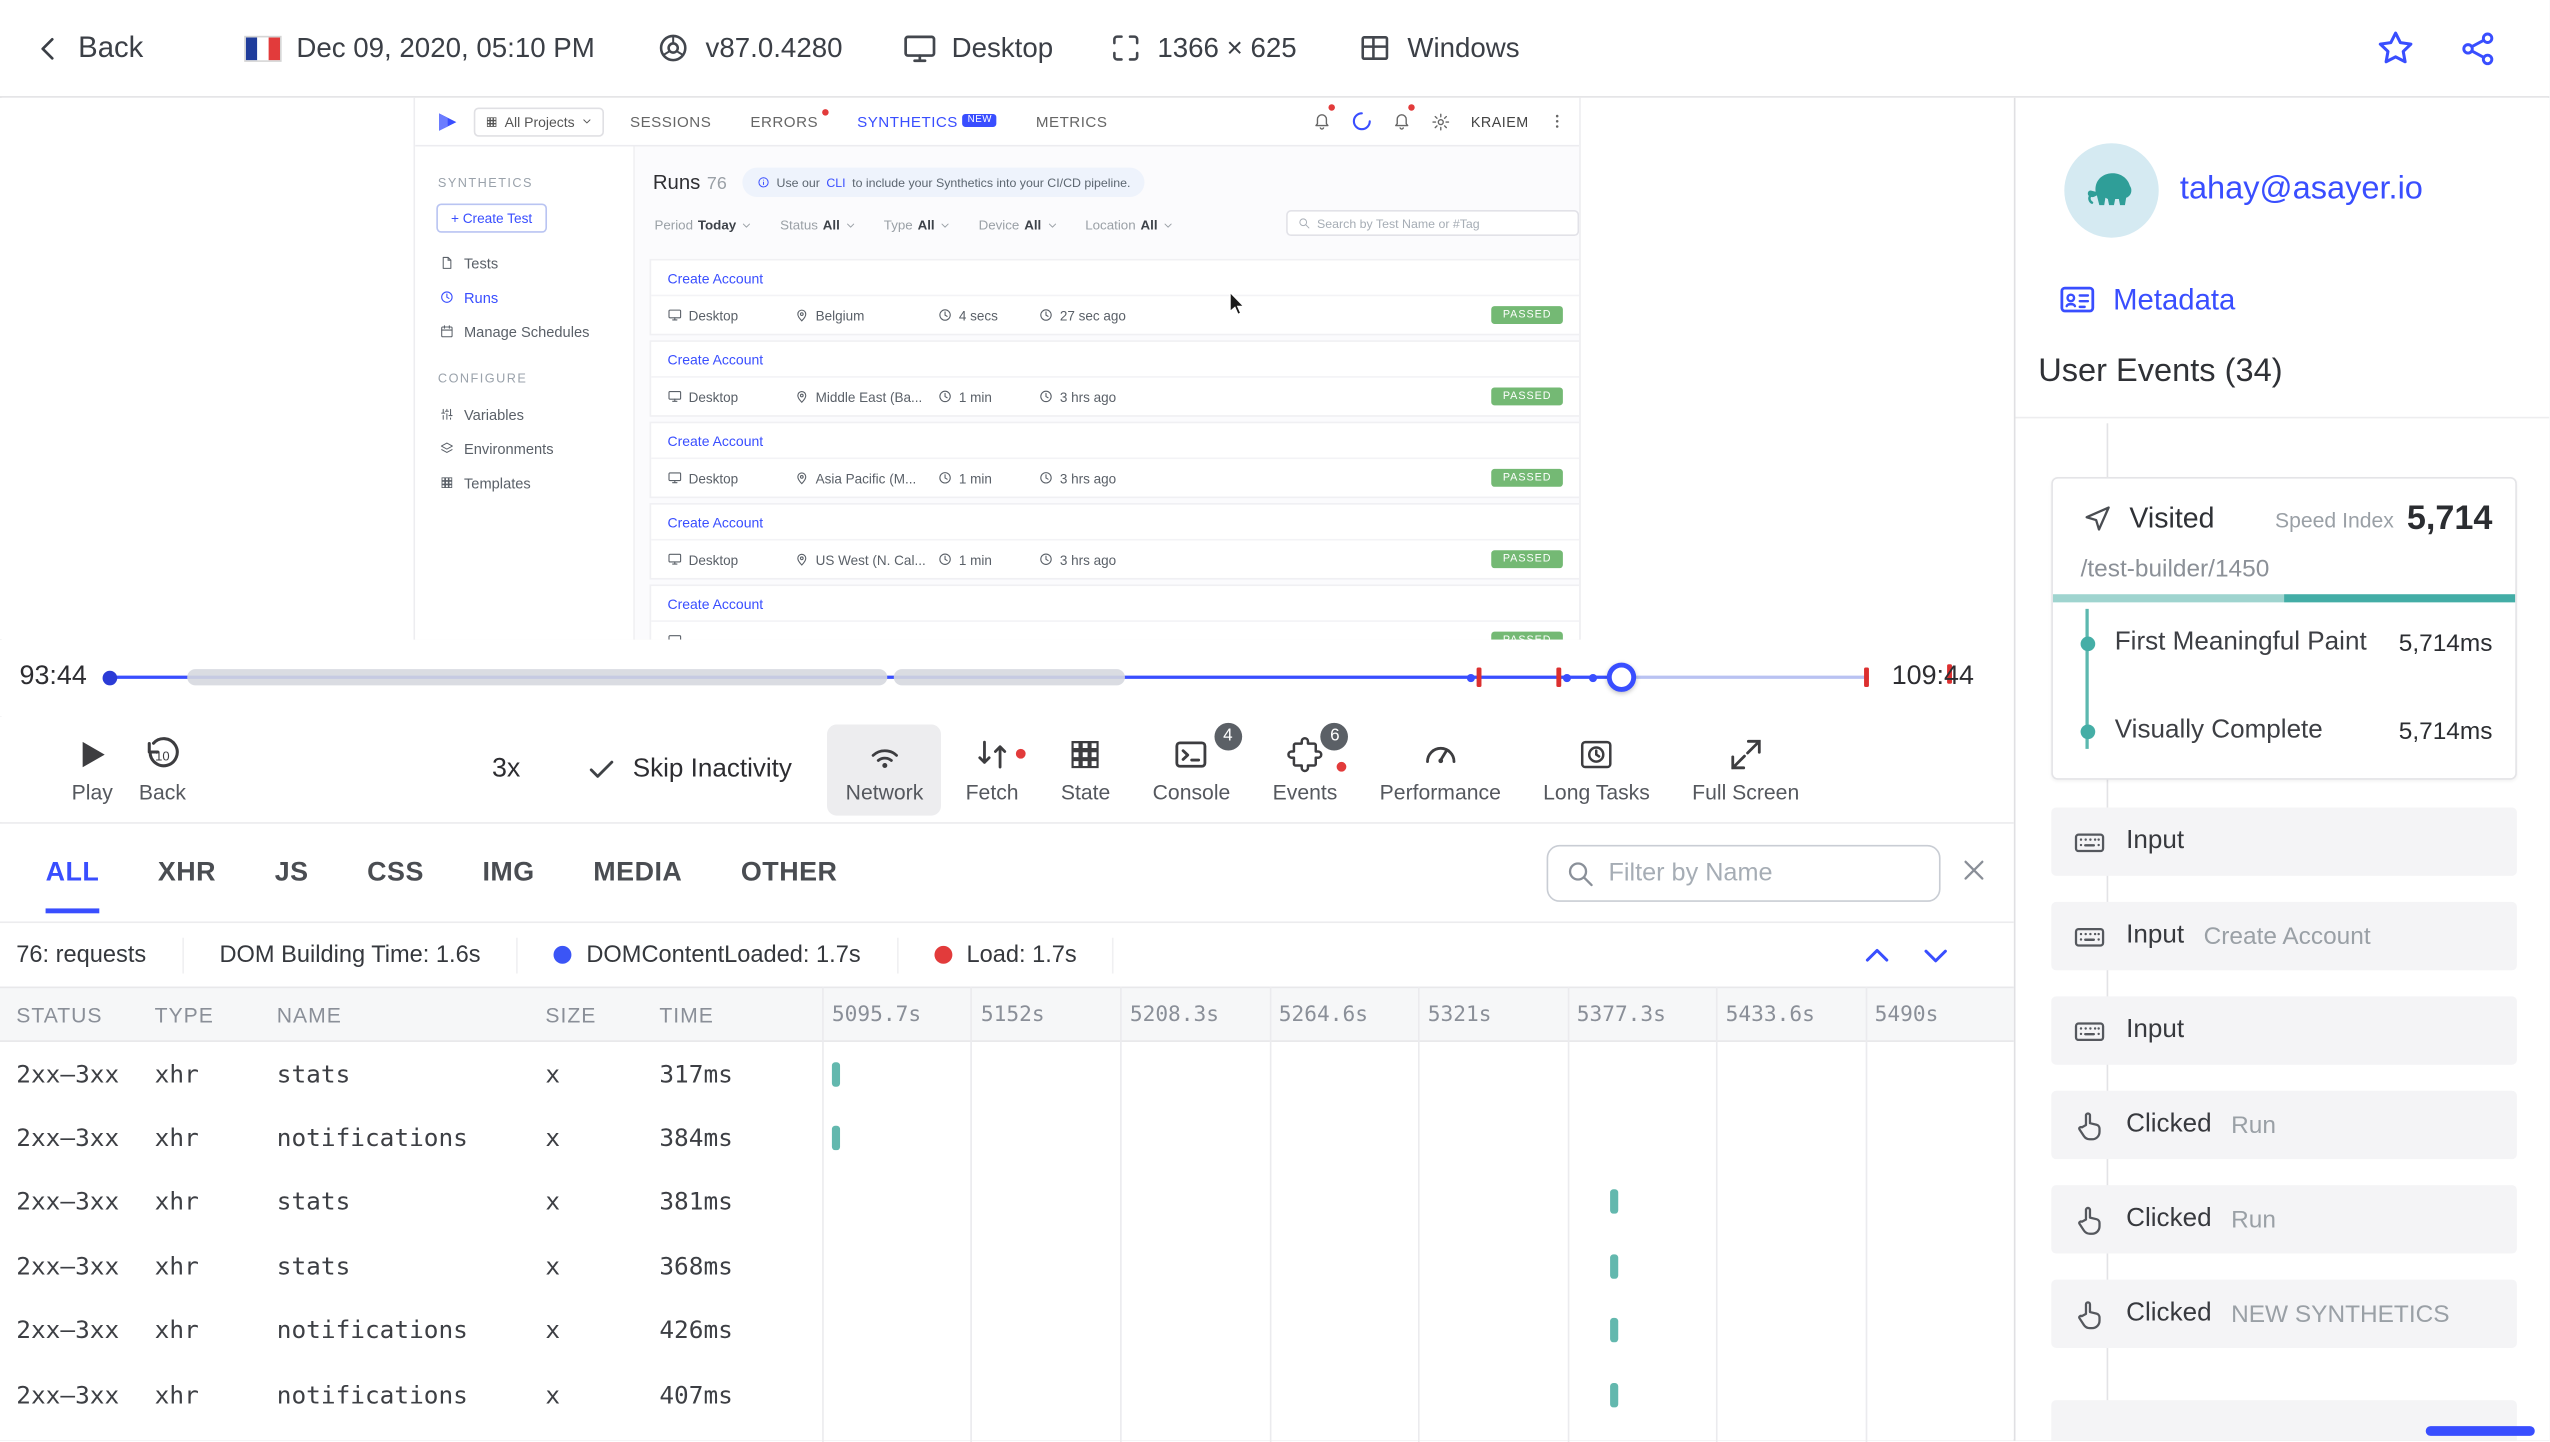 The image size is (2550, 1442). Describe the element at coordinates (1085, 769) in the screenshot. I see `state-panel-button: State` at that location.